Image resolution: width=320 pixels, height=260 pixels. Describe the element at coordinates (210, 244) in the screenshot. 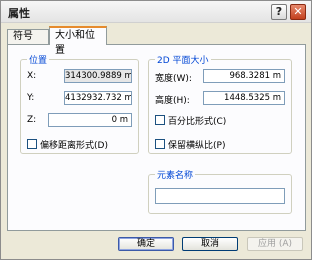

I see `cancel-button: 取消` at that location.